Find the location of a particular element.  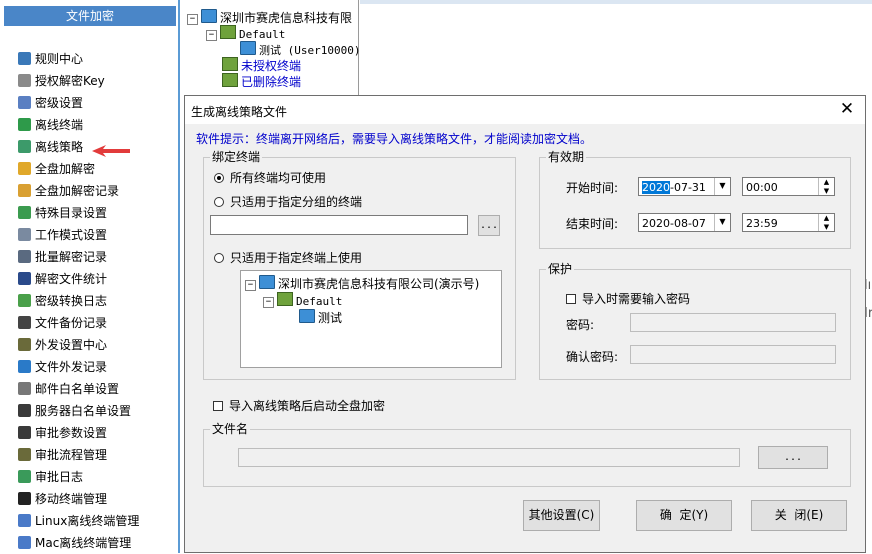

radio-all-terminals: 所有终端均可使用 is located at coordinates (270, 177).